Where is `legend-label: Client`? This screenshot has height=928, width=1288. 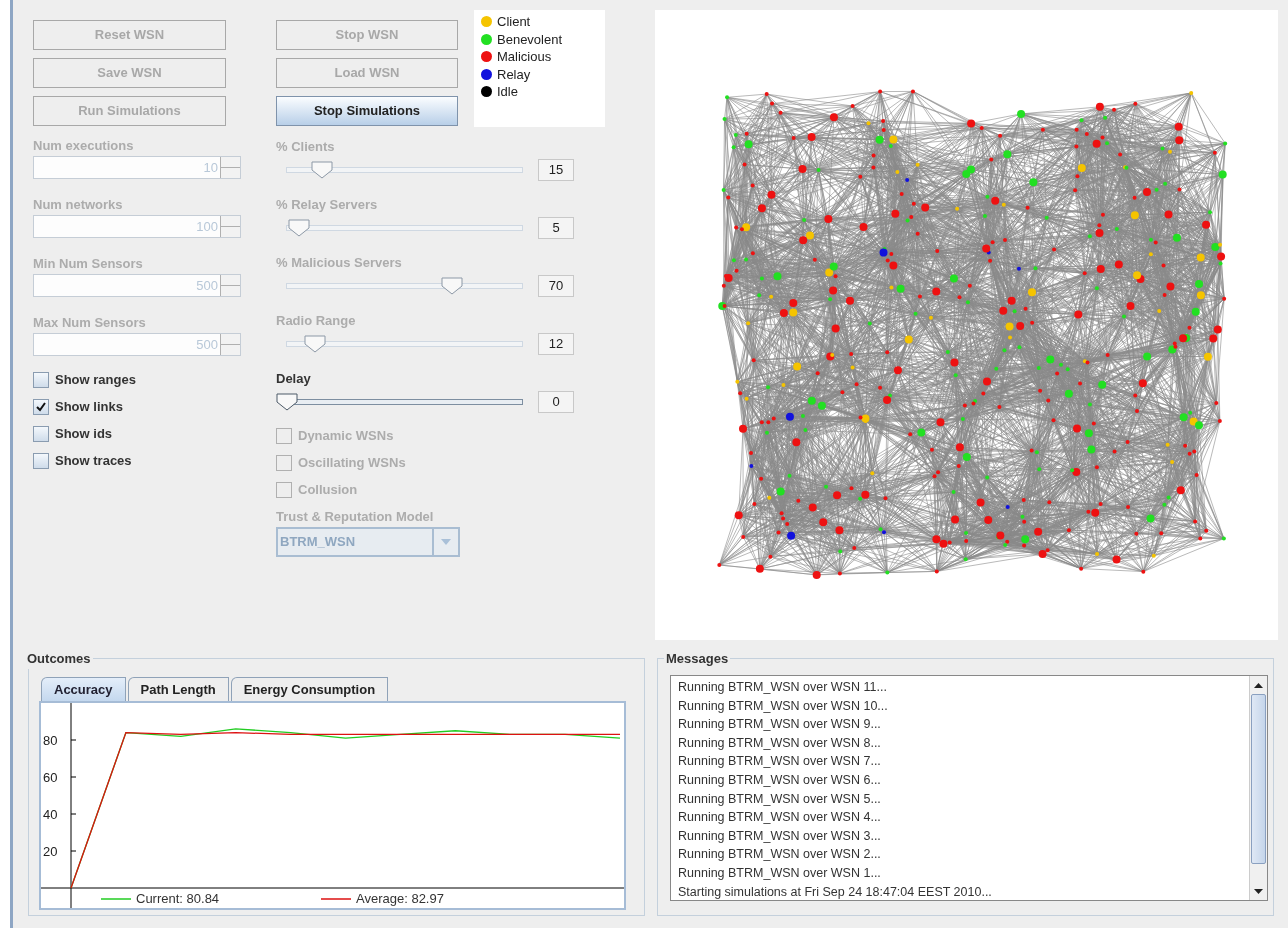
legend-label: Client is located at coordinates (514, 22).